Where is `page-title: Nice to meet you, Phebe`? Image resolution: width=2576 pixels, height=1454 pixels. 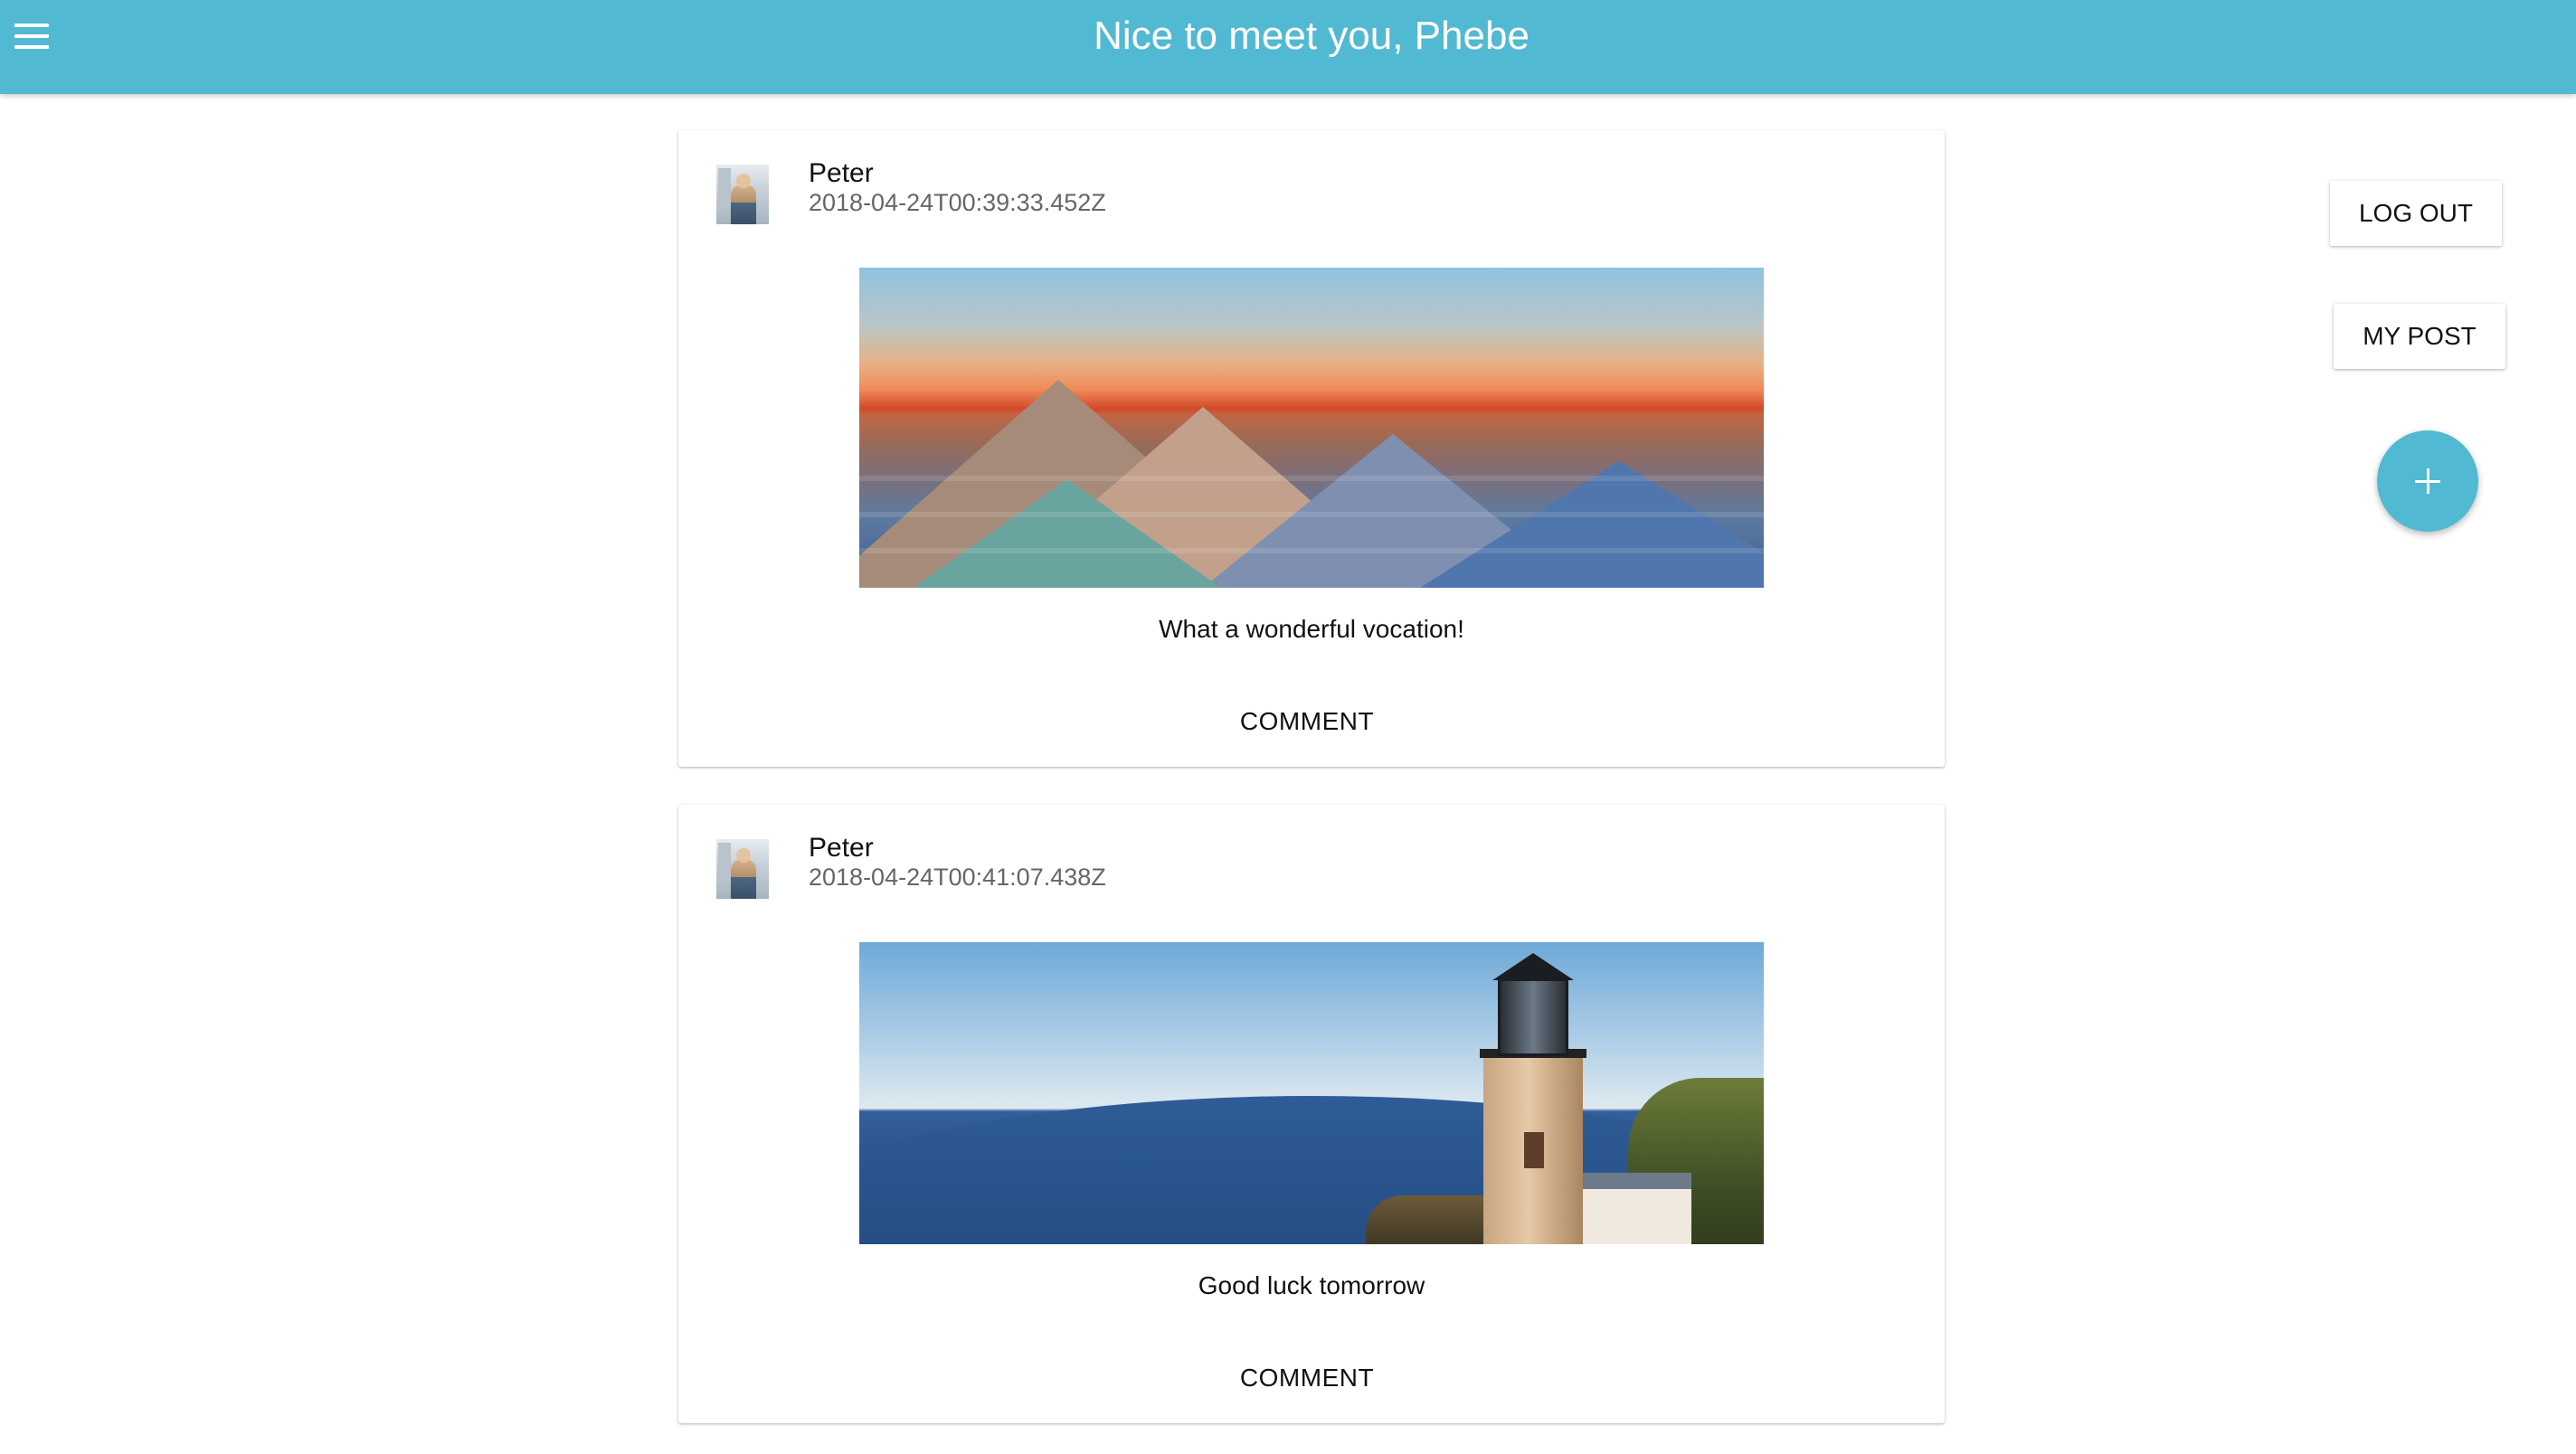 page-title: Nice to meet you, Phebe is located at coordinates (1312, 36).